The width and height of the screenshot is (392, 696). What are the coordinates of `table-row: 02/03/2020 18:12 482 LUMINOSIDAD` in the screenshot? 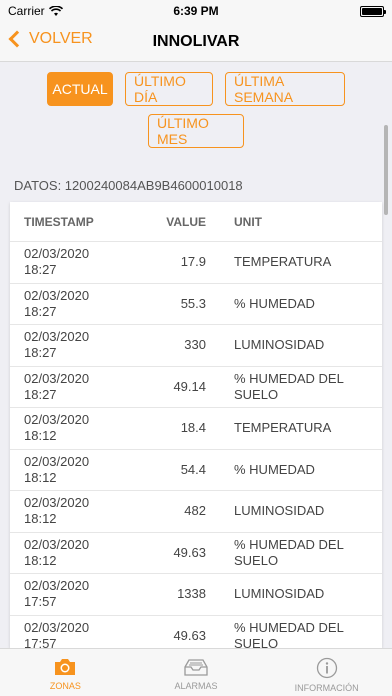 It's located at (196, 512).